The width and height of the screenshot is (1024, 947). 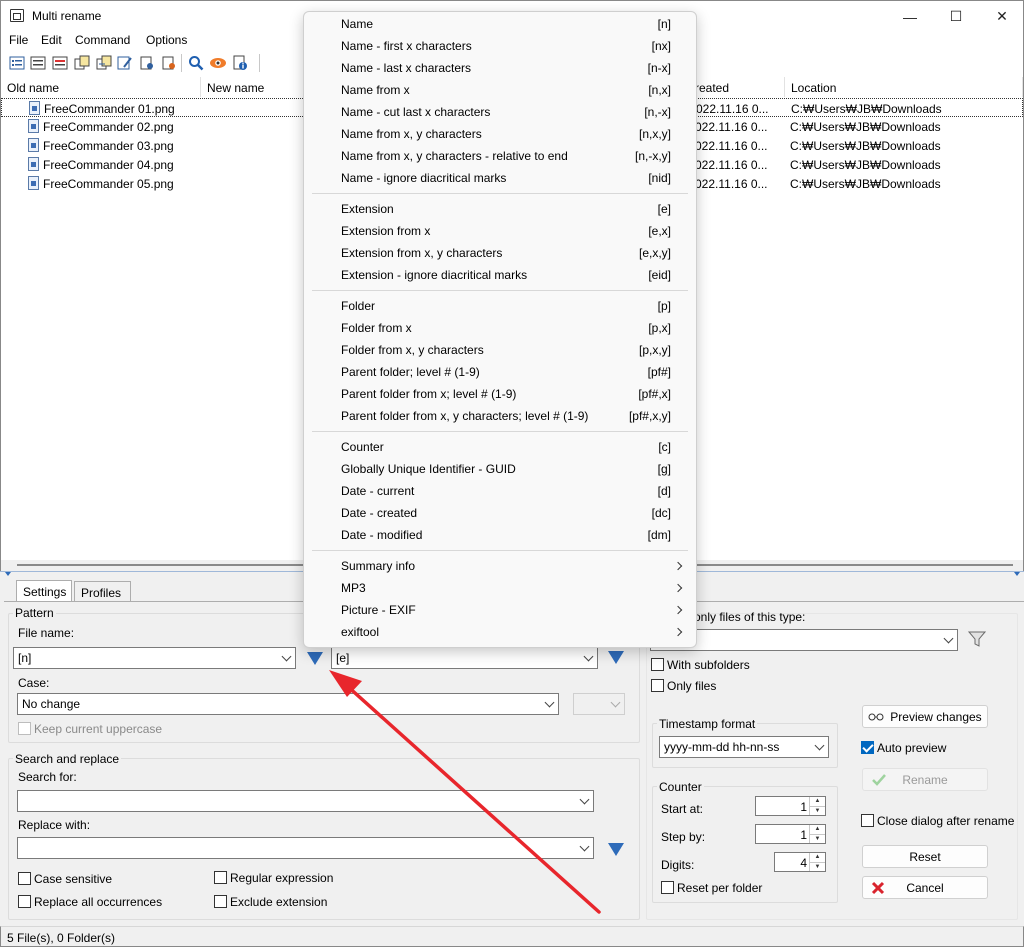 I want to click on start-at-spinner: 1 ▲ ▼, so click(x=790, y=806).